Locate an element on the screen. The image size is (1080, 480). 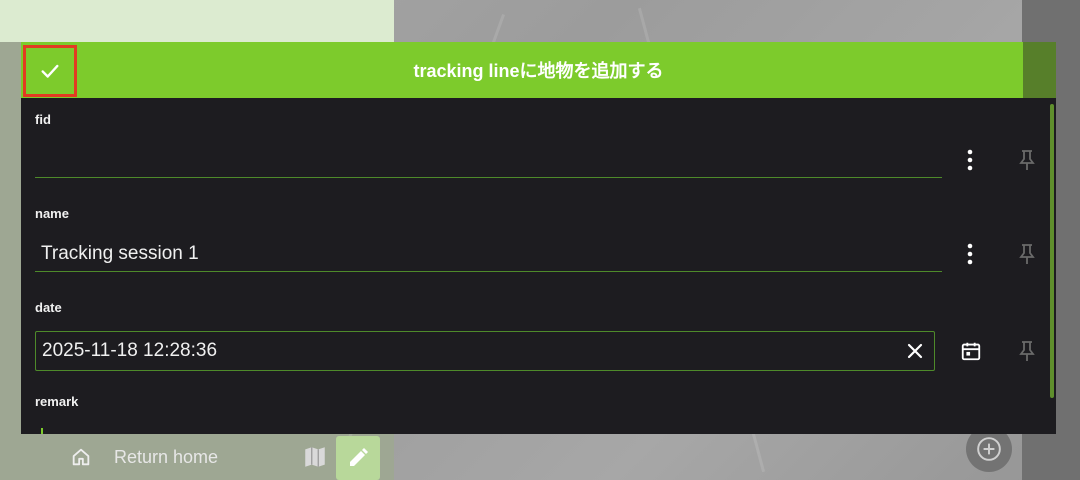
map-icon is located at coordinates (315, 457).